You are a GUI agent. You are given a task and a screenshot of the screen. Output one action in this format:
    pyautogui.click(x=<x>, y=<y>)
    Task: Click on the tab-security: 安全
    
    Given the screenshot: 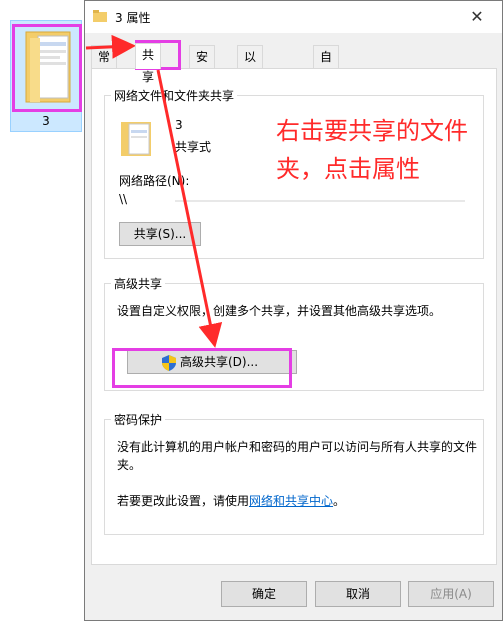 What is the action you would take?
    pyautogui.click(x=202, y=65)
    